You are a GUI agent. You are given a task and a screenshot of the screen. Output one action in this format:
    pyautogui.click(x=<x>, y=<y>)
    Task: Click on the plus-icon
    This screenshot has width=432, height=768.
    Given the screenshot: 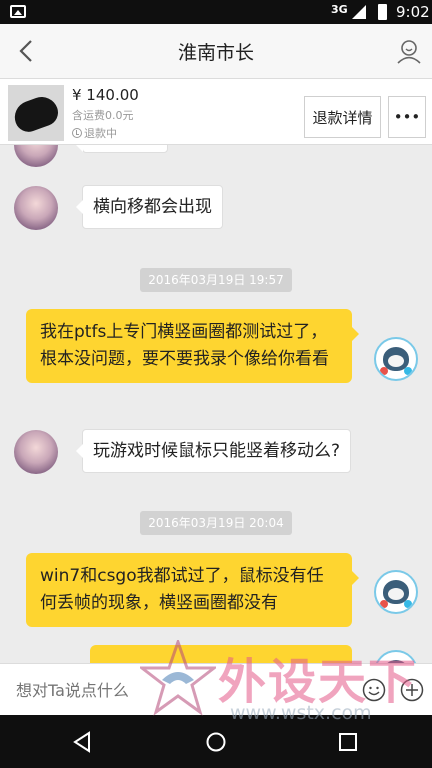 What is the action you would take?
    pyautogui.click(x=412, y=690)
    